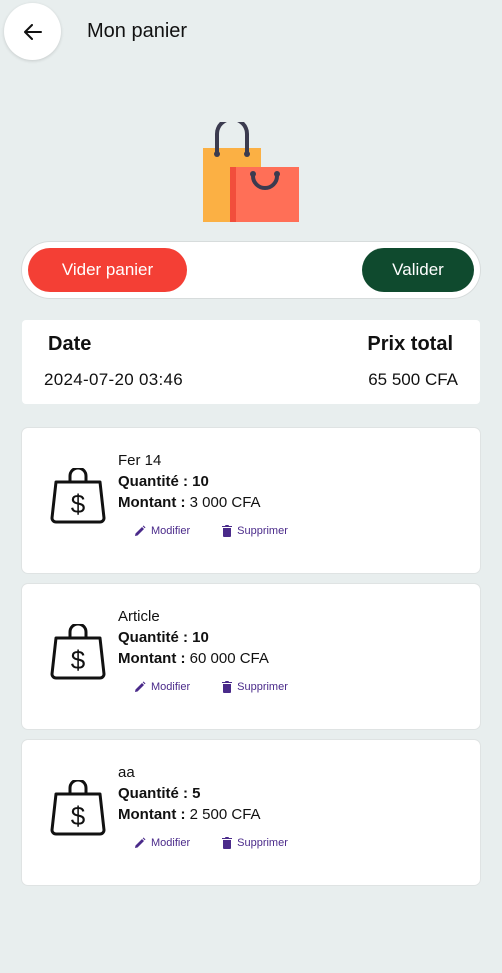  Describe the element at coordinates (189, 502) in the screenshot. I see `item-amount: Montant : 3 000 CFA` at that location.